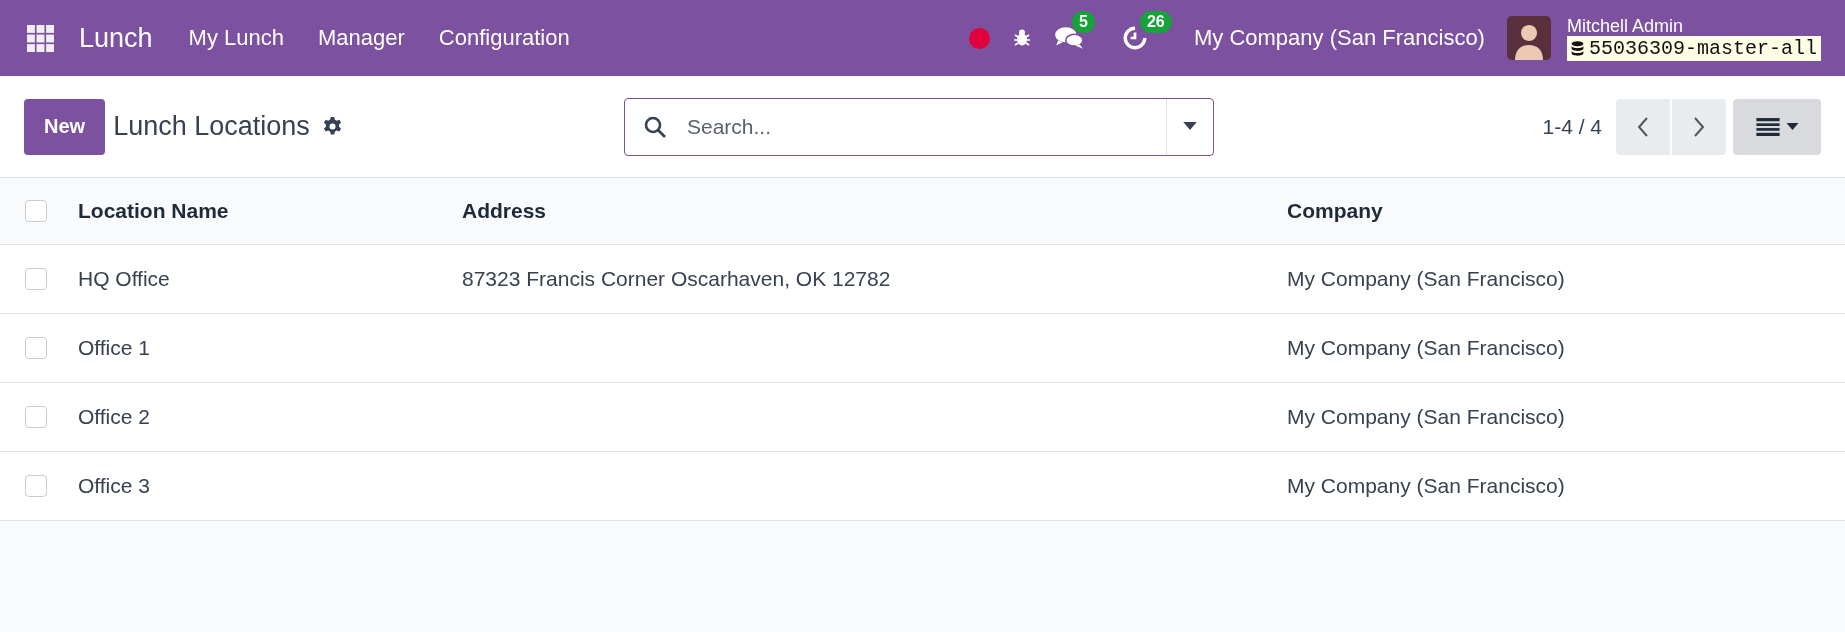 This screenshot has width=1845, height=632. I want to click on chevron-left-icon, so click(1643, 126).